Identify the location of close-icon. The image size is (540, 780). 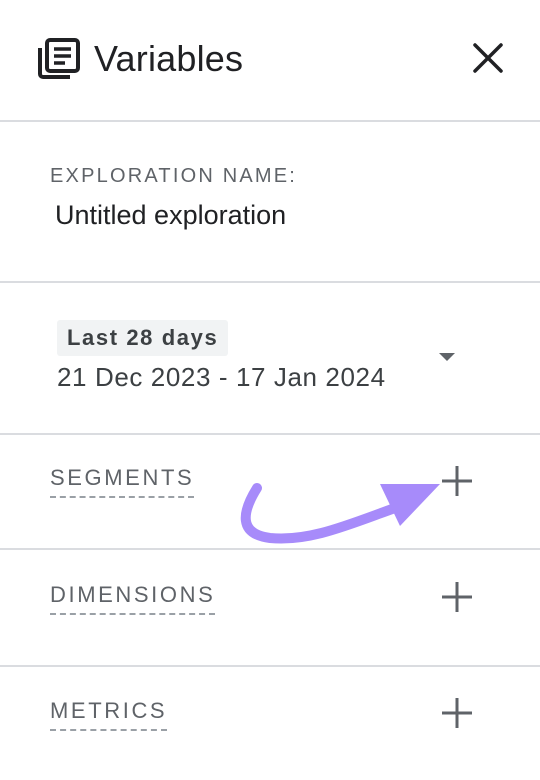
(488, 58).